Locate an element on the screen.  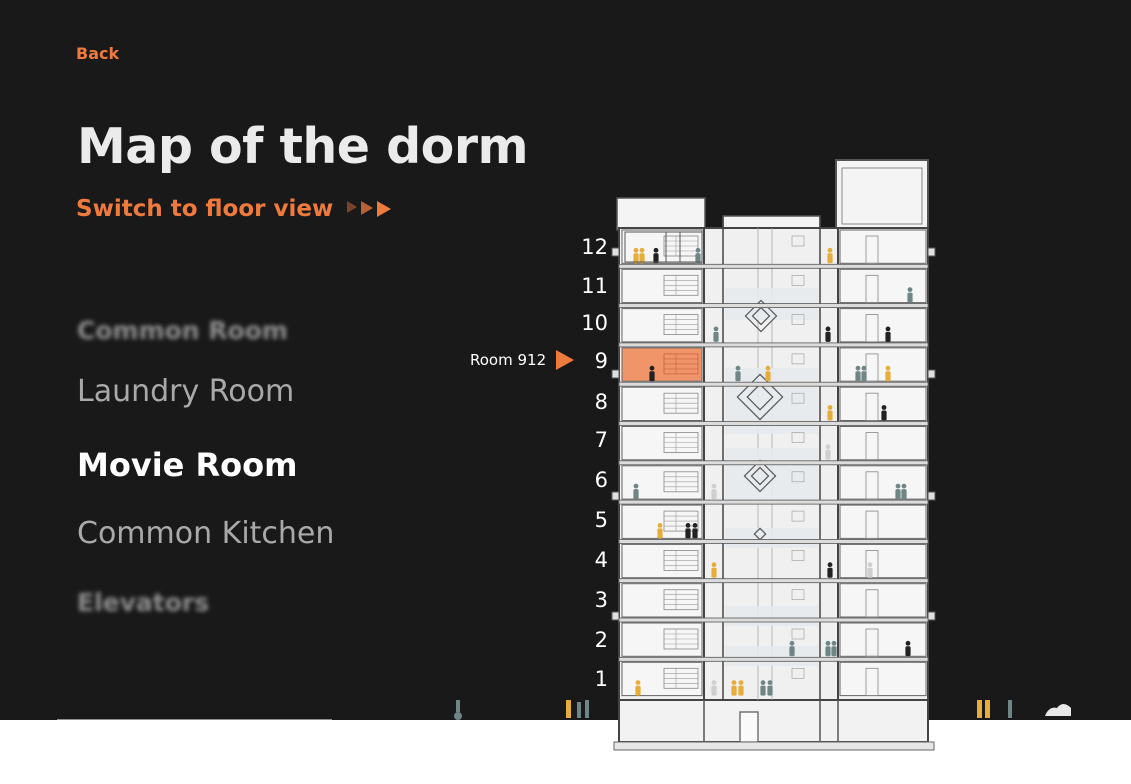
floor-number: 12 is located at coordinates (594, 247).